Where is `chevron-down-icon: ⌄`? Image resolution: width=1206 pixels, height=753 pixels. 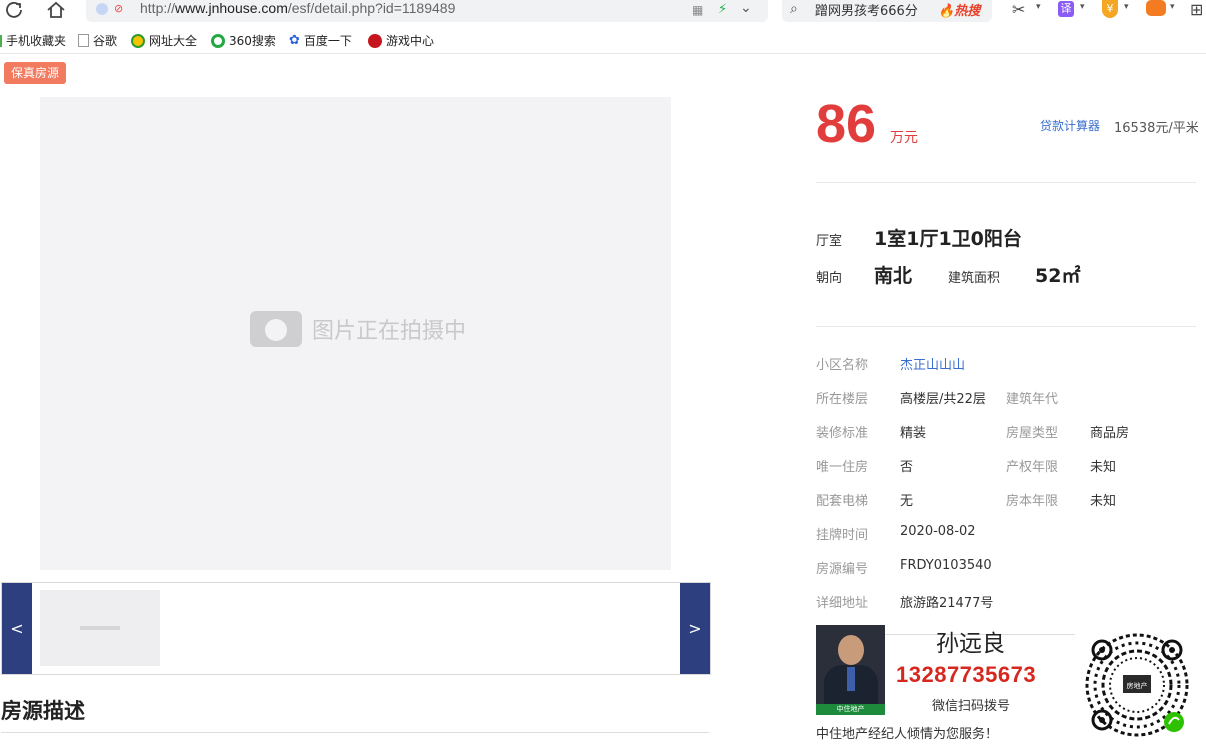
chevron-down-icon: ⌄ is located at coordinates (746, 8).